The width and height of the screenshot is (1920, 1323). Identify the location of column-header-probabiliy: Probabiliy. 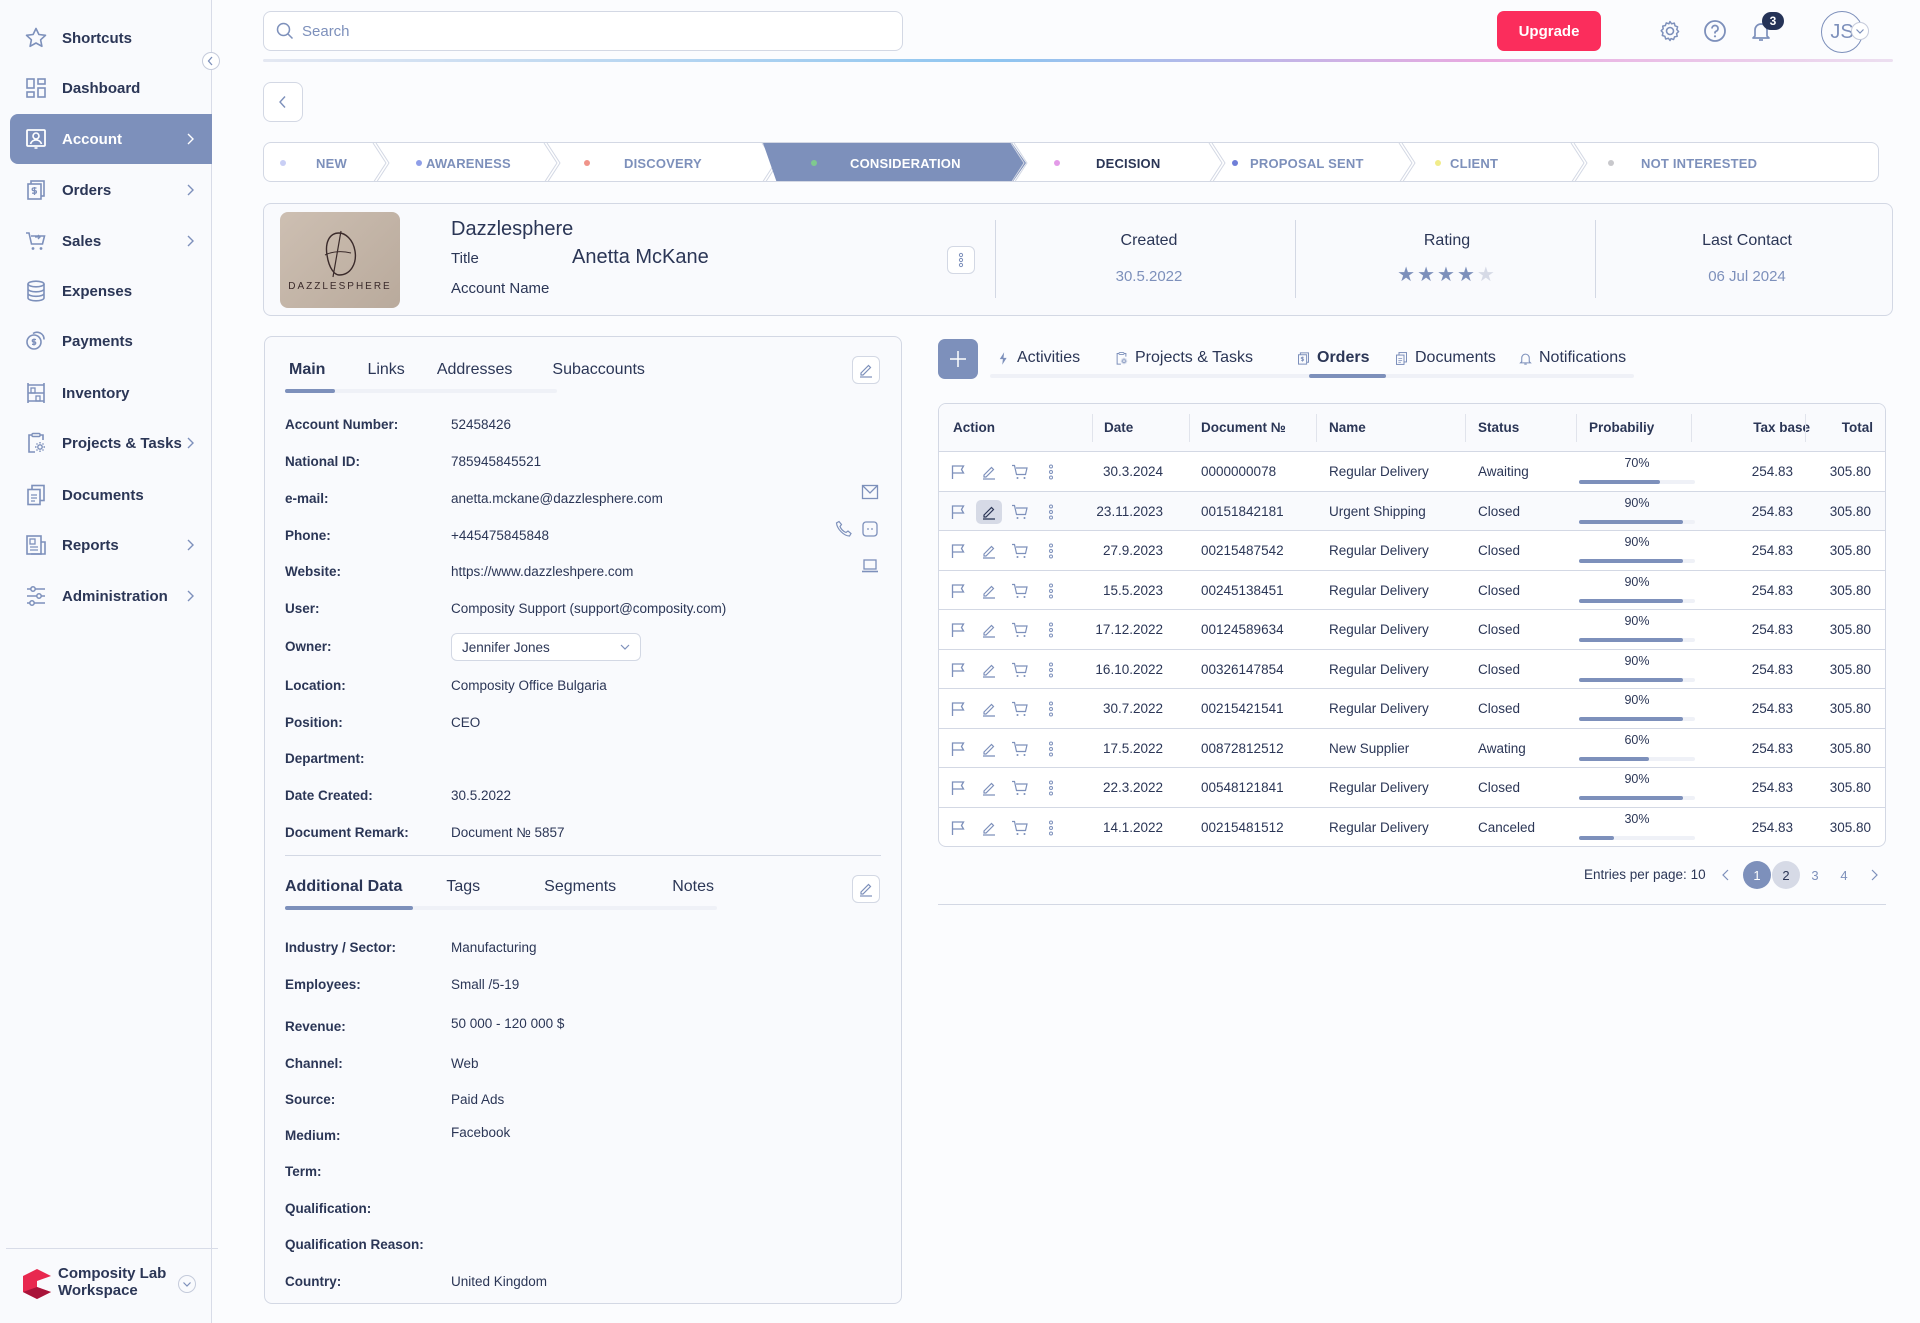
(1621, 427).